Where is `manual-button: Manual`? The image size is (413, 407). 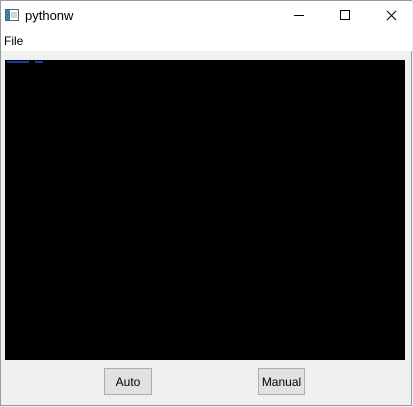 manual-button: Manual is located at coordinates (281, 381).